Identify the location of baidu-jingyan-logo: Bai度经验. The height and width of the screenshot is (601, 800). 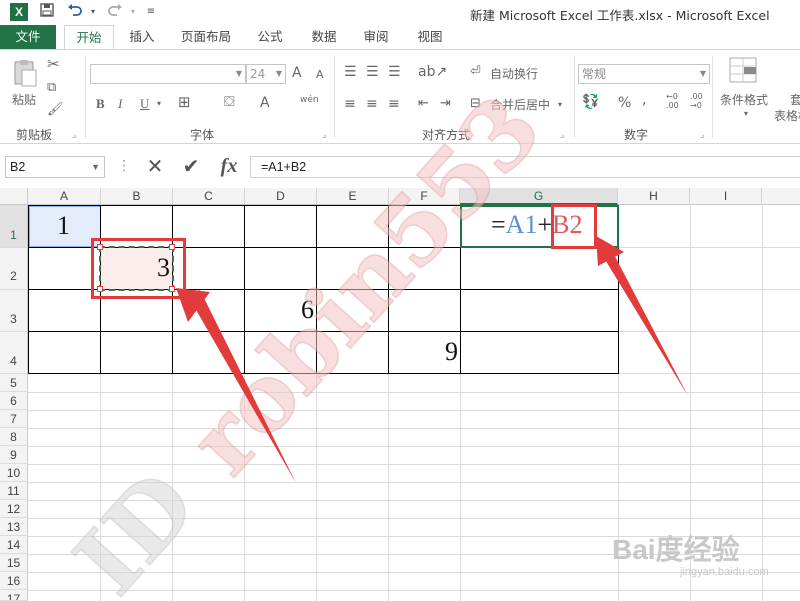
(676, 549).